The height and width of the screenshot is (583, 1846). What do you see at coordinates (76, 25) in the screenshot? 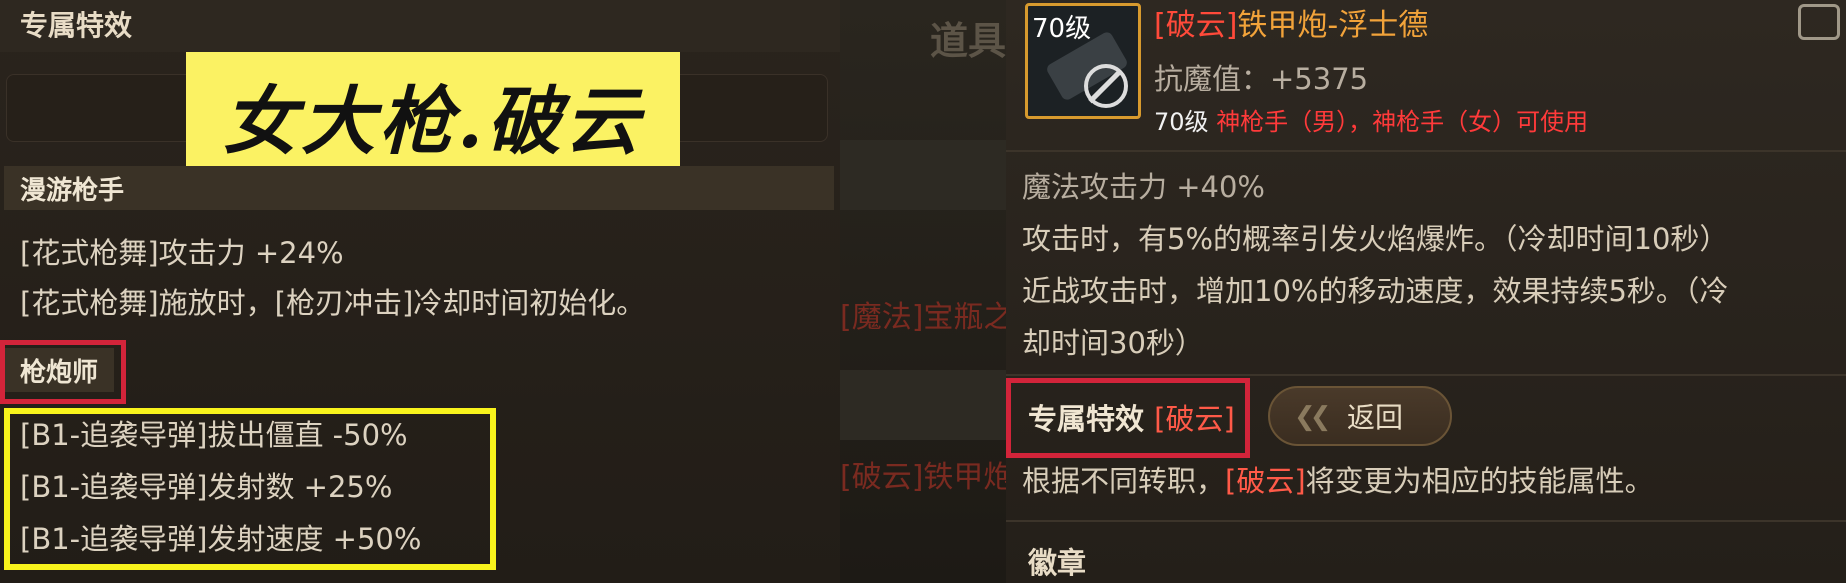
I see `left-panel-title: 专属特效` at bounding box center [76, 25].